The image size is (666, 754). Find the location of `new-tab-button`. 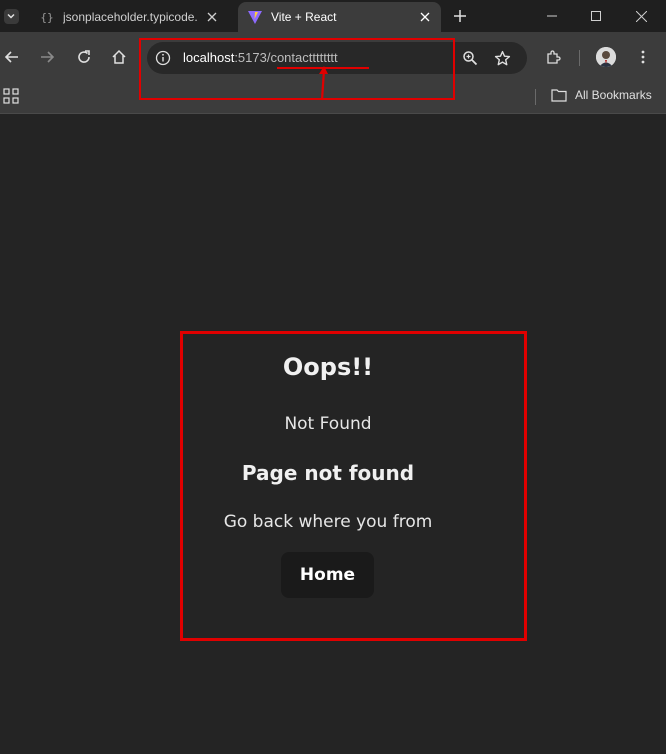

new-tab-button is located at coordinates (460, 16).